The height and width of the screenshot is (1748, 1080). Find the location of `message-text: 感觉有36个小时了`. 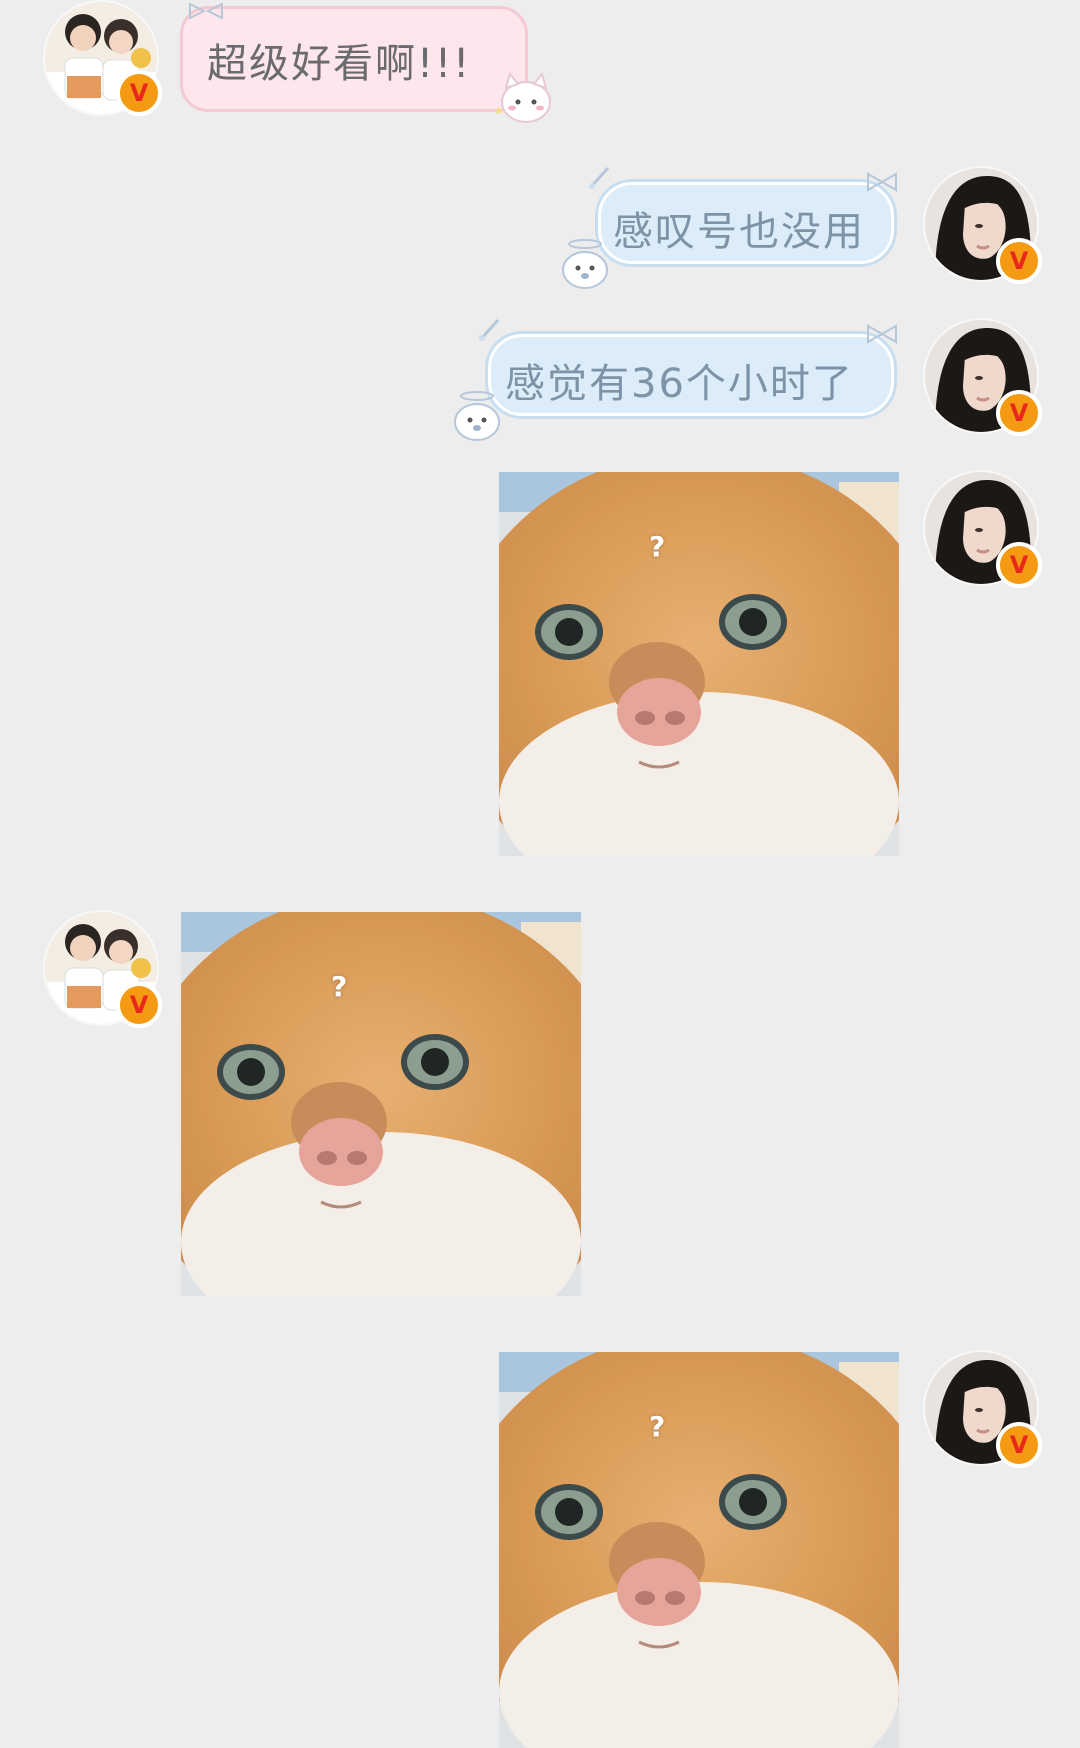

message-text: 感觉有36个小时了 is located at coordinates (679, 384).